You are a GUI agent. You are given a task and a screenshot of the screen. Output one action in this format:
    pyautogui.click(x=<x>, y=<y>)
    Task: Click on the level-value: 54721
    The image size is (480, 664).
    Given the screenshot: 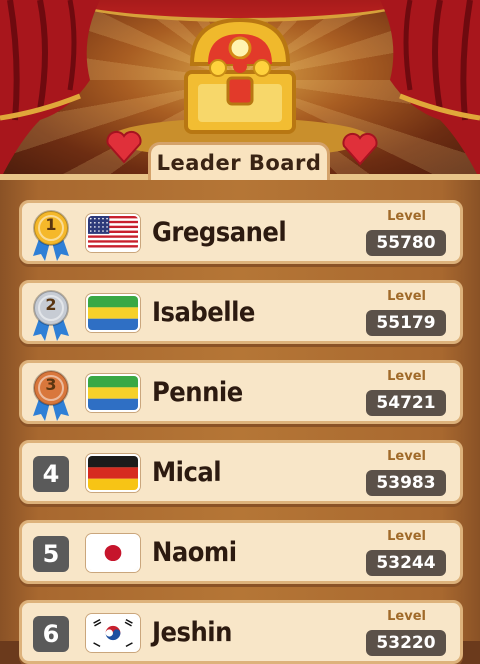 What is the action you would take?
    pyautogui.click(x=406, y=403)
    